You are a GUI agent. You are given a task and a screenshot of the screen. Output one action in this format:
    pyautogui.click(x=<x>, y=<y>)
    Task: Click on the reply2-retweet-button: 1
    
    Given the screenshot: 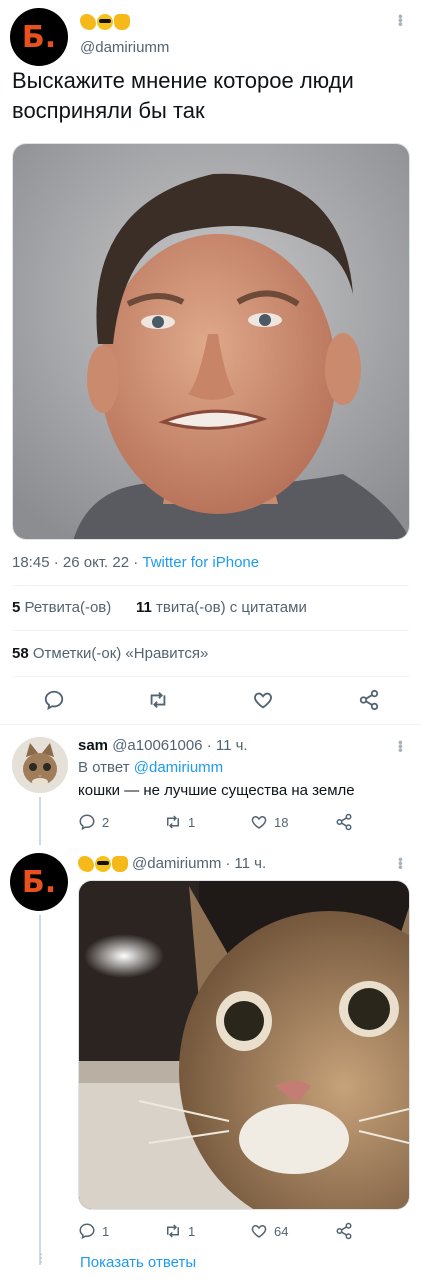 What is the action you would take?
    pyautogui.click(x=179, y=1231)
    